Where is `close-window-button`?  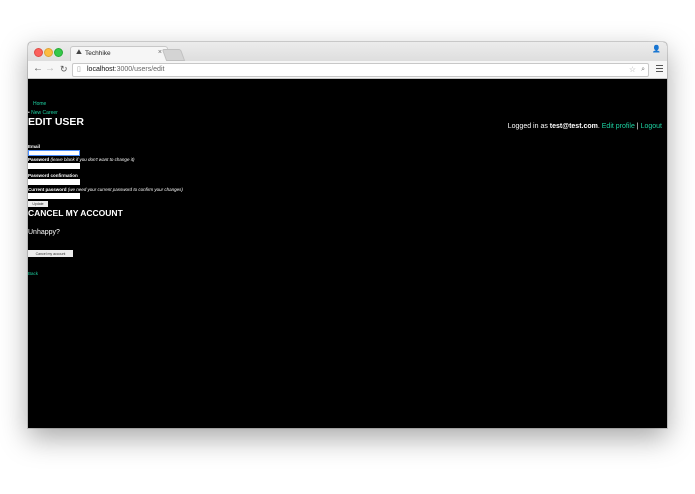
close-window-button is located at coordinates (38, 52).